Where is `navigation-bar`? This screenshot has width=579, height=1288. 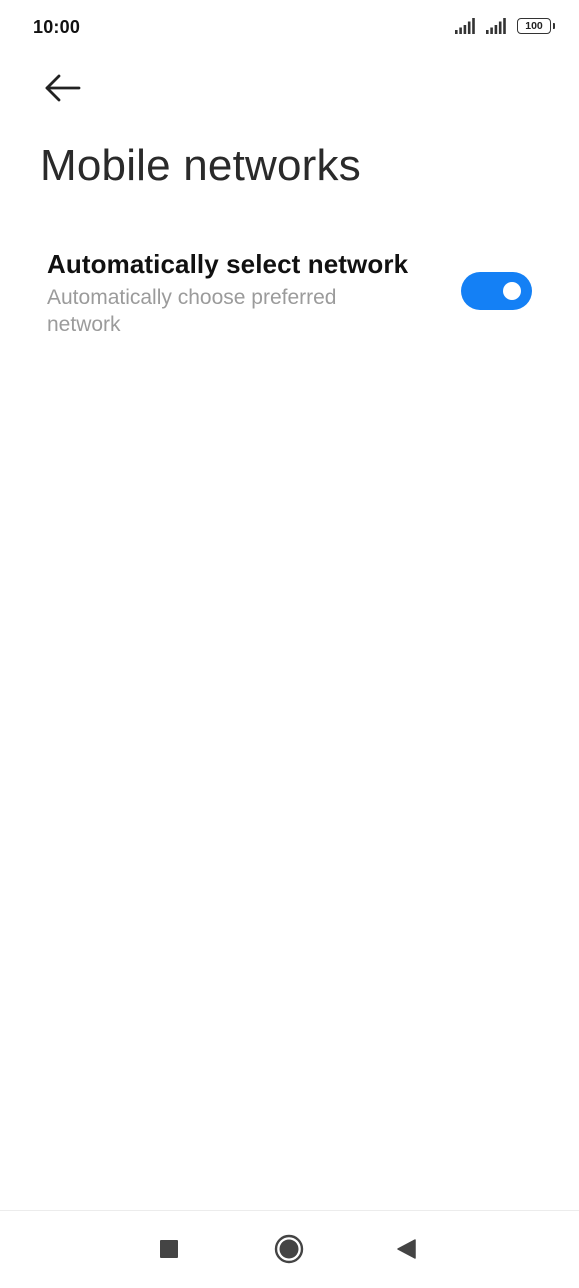
navigation-bar is located at coordinates (289, 1249).